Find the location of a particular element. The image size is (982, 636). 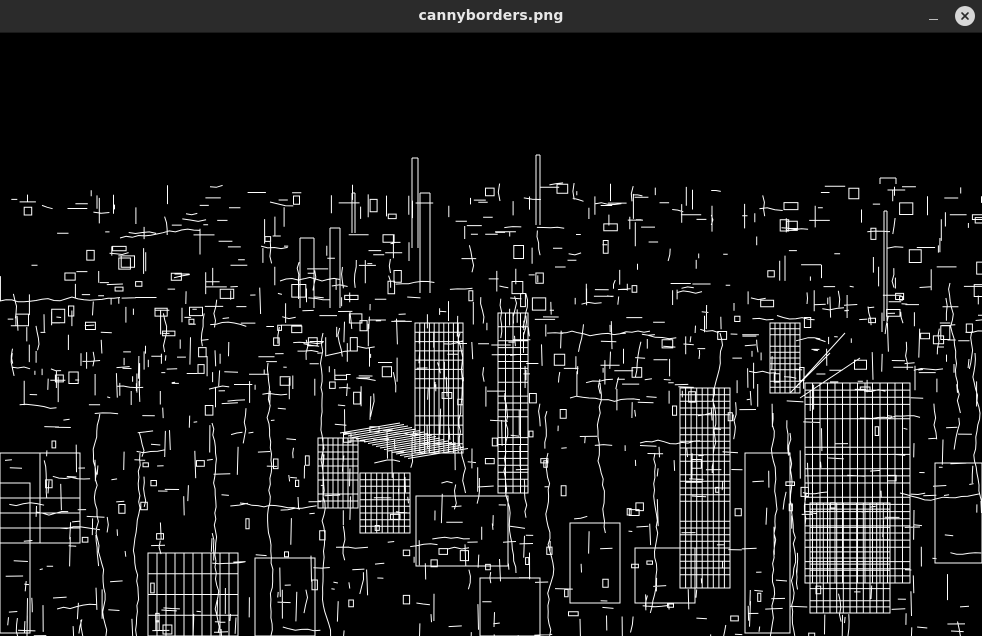

minimize-button is located at coordinates (933, 17).